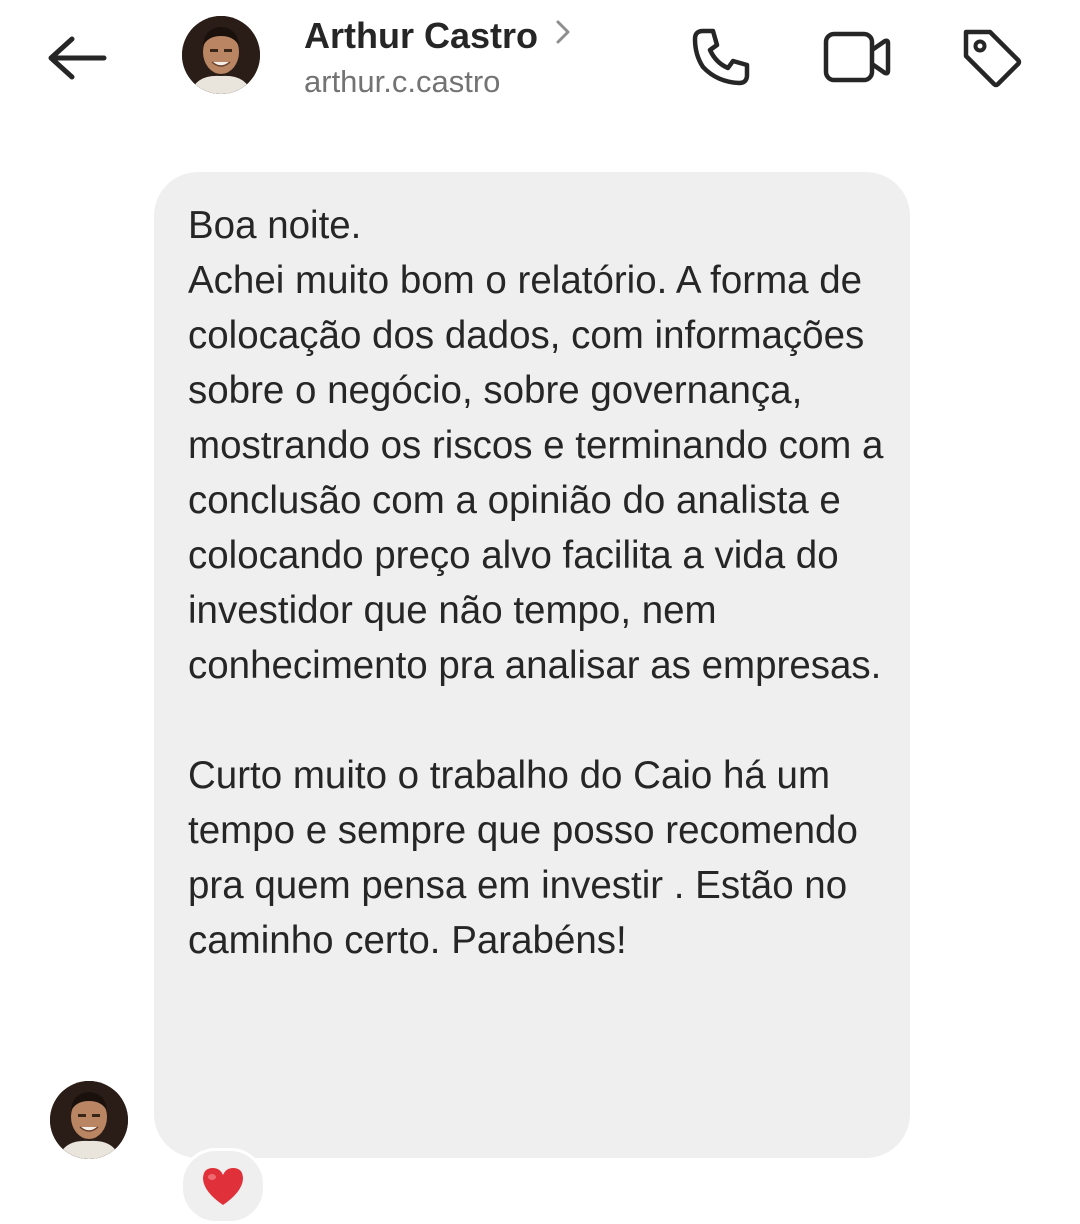  I want to click on heart-reaction, so click(223, 1186).